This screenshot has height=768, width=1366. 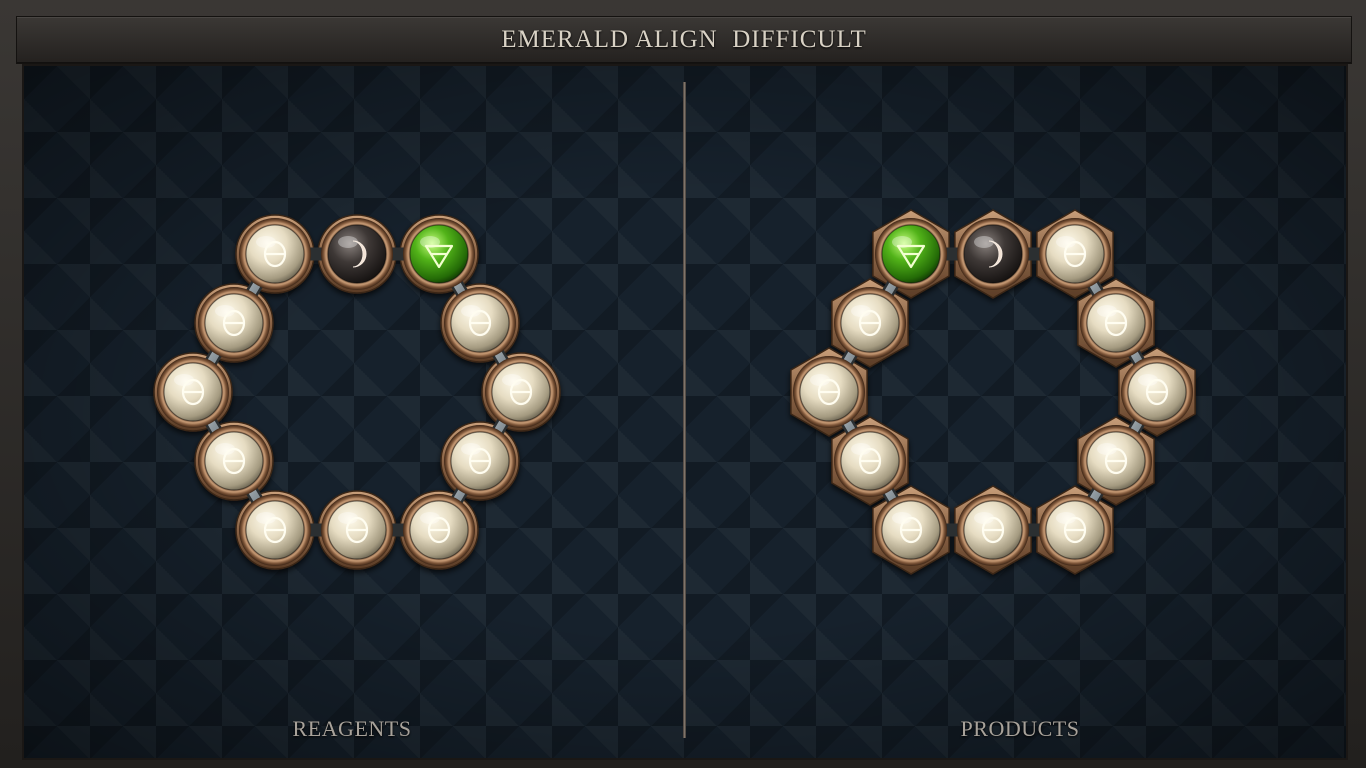 I want to click on puzzle-title: EMERALD ALIGN DIFFICULT, so click(x=684, y=39).